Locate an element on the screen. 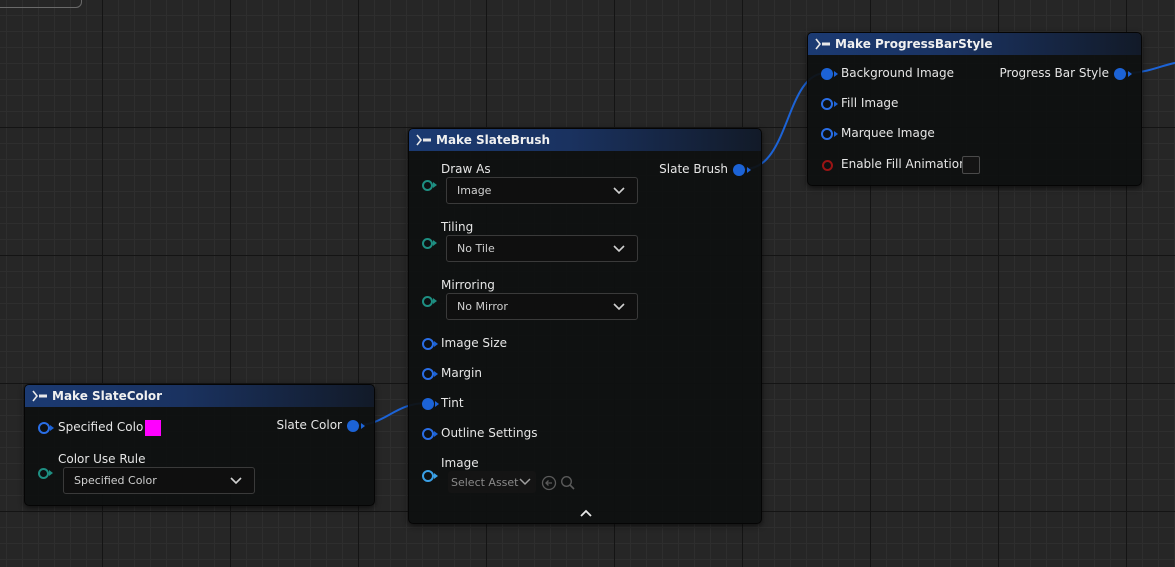 Image resolution: width=1175 pixels, height=567 pixels. specified-color-swatch is located at coordinates (153, 428).